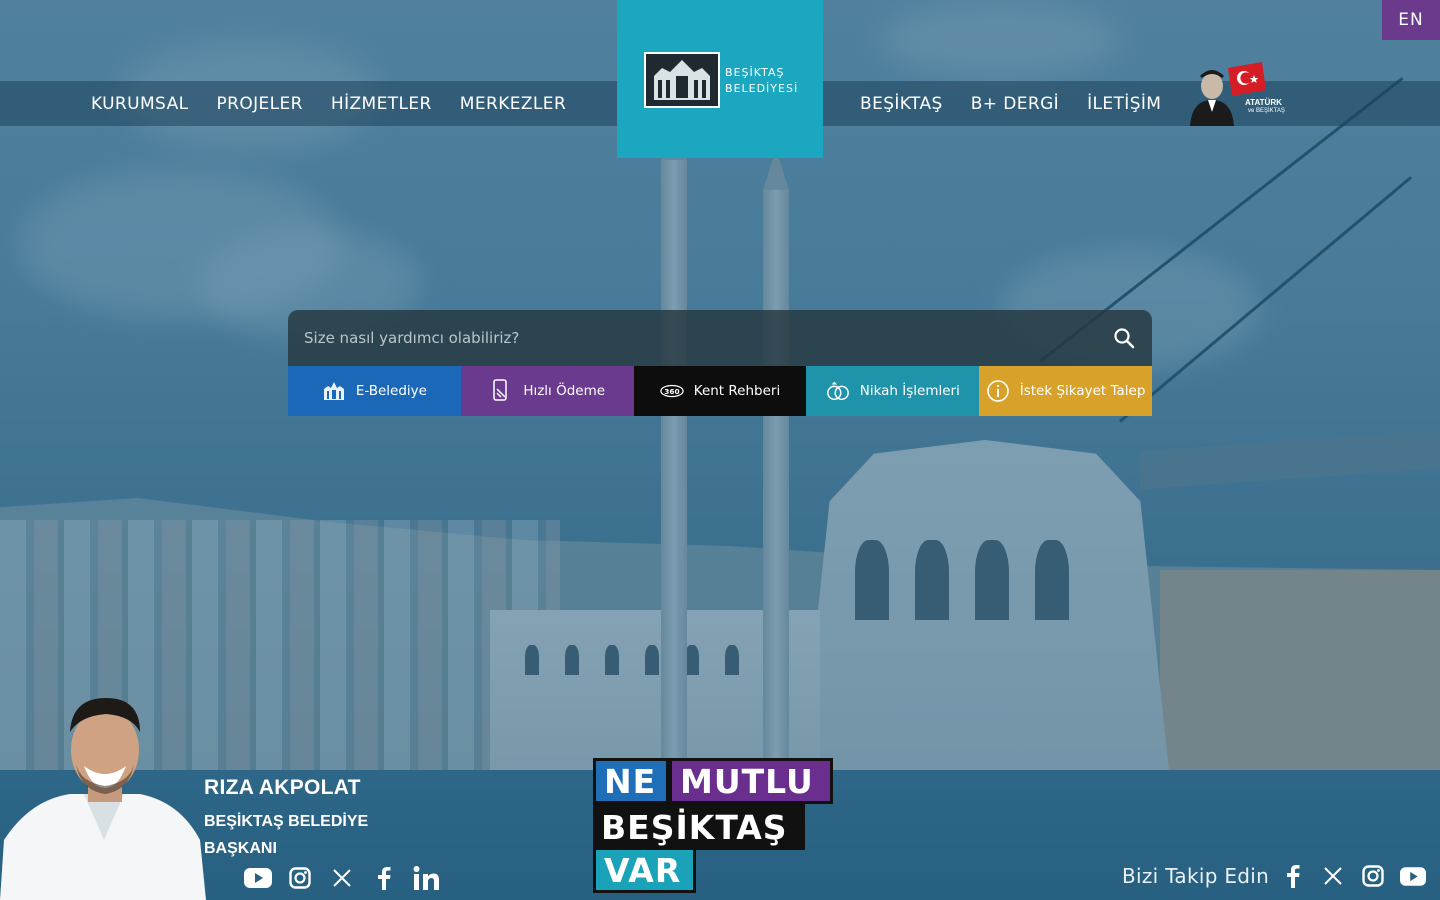  Describe the element at coordinates (564, 391) in the screenshot. I see `quick-link-label: Hızlı Ödeme` at that location.